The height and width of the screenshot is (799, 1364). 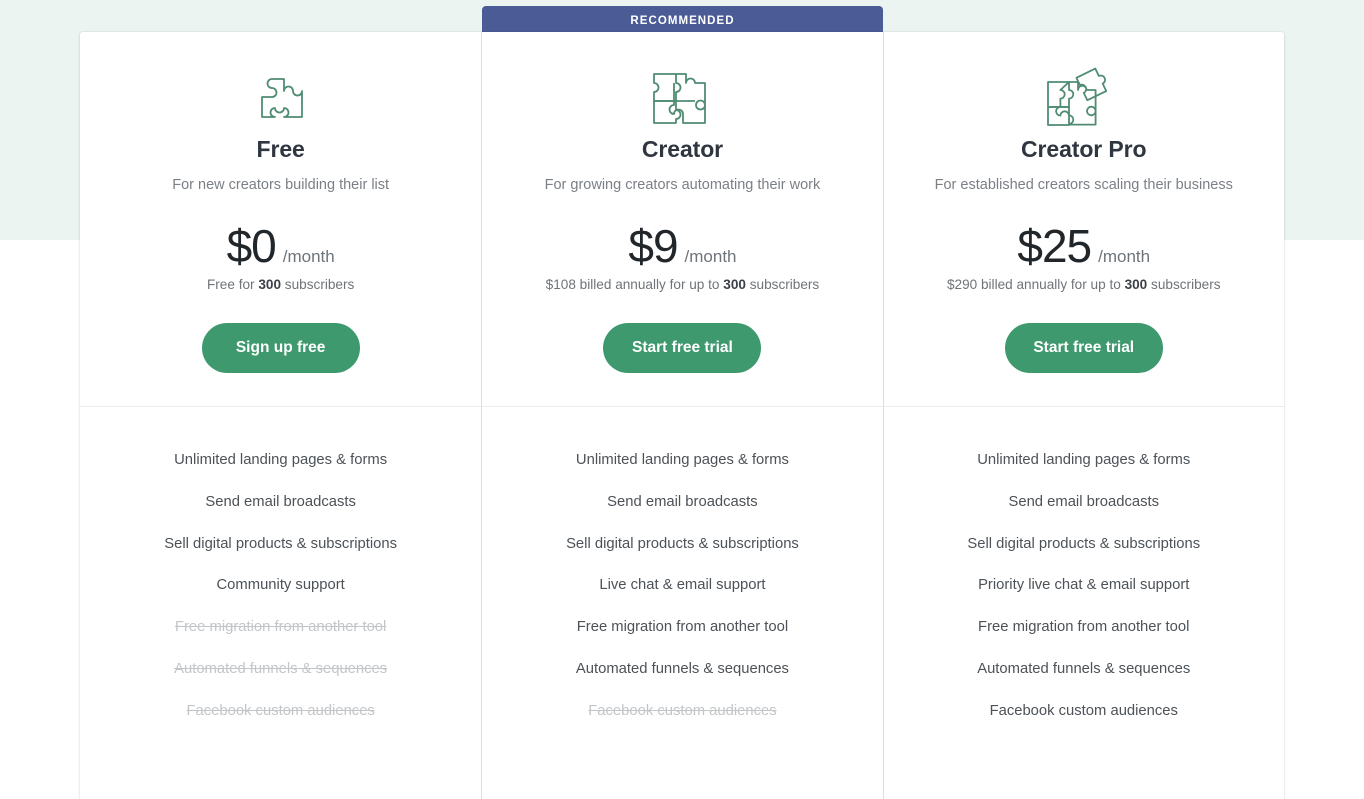 What do you see at coordinates (251, 246) in the screenshot?
I see `price-amount: $0` at bounding box center [251, 246].